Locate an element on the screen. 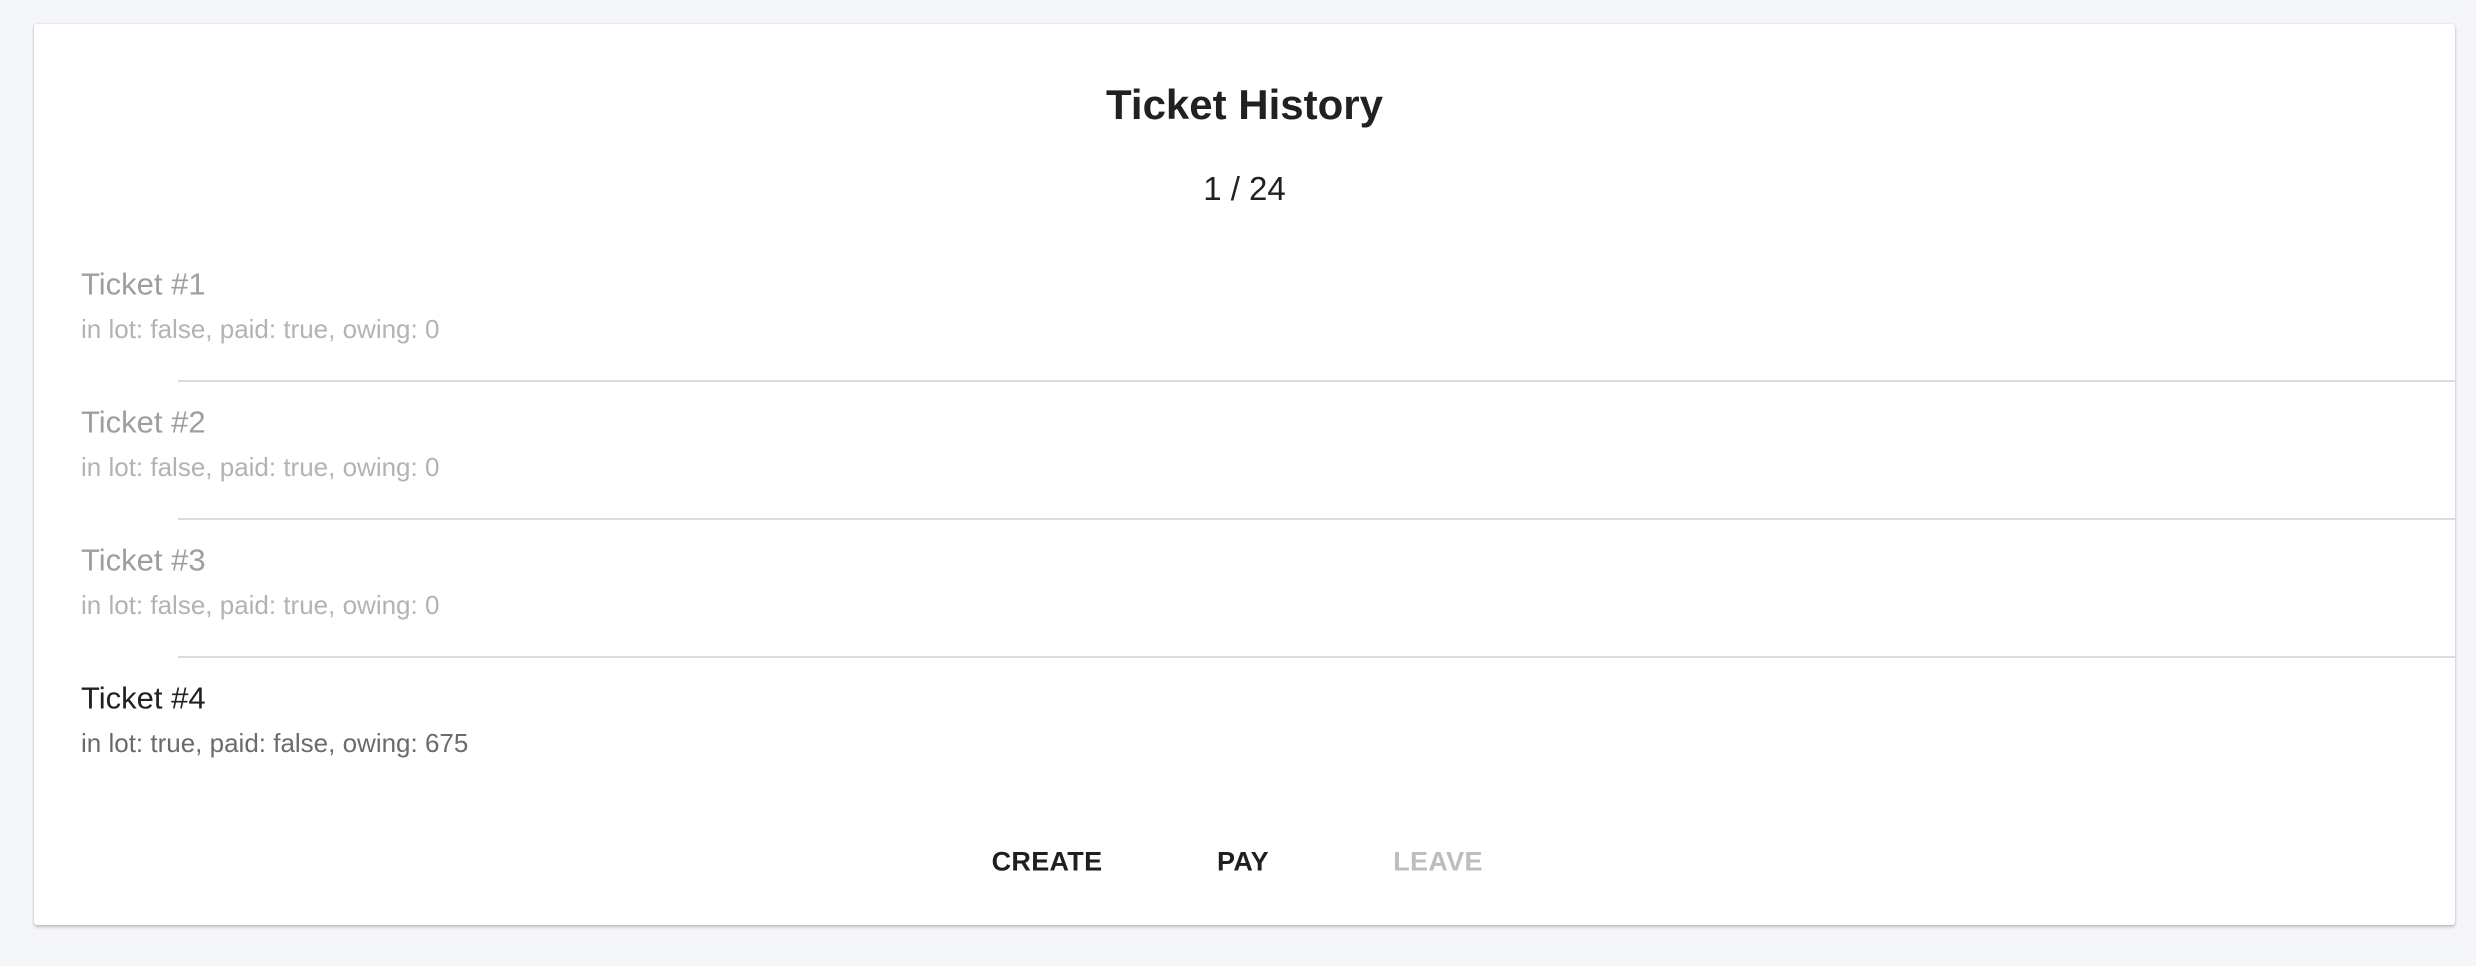 The height and width of the screenshot is (966, 2476). create-button: CREATE is located at coordinates (1047, 862).